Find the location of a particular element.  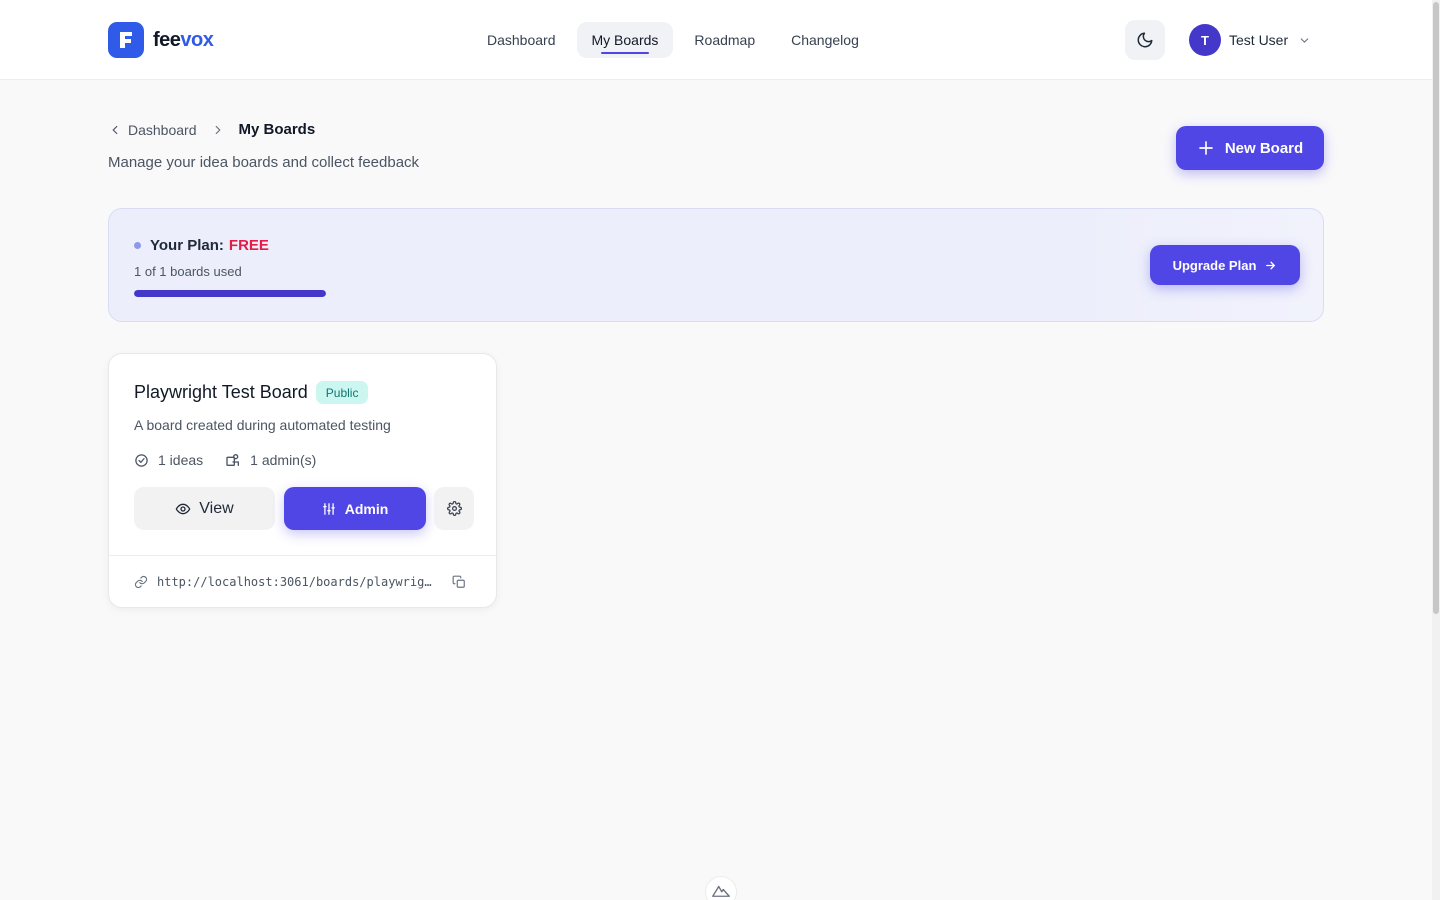

new-board-label: New Board is located at coordinates (1264, 148).